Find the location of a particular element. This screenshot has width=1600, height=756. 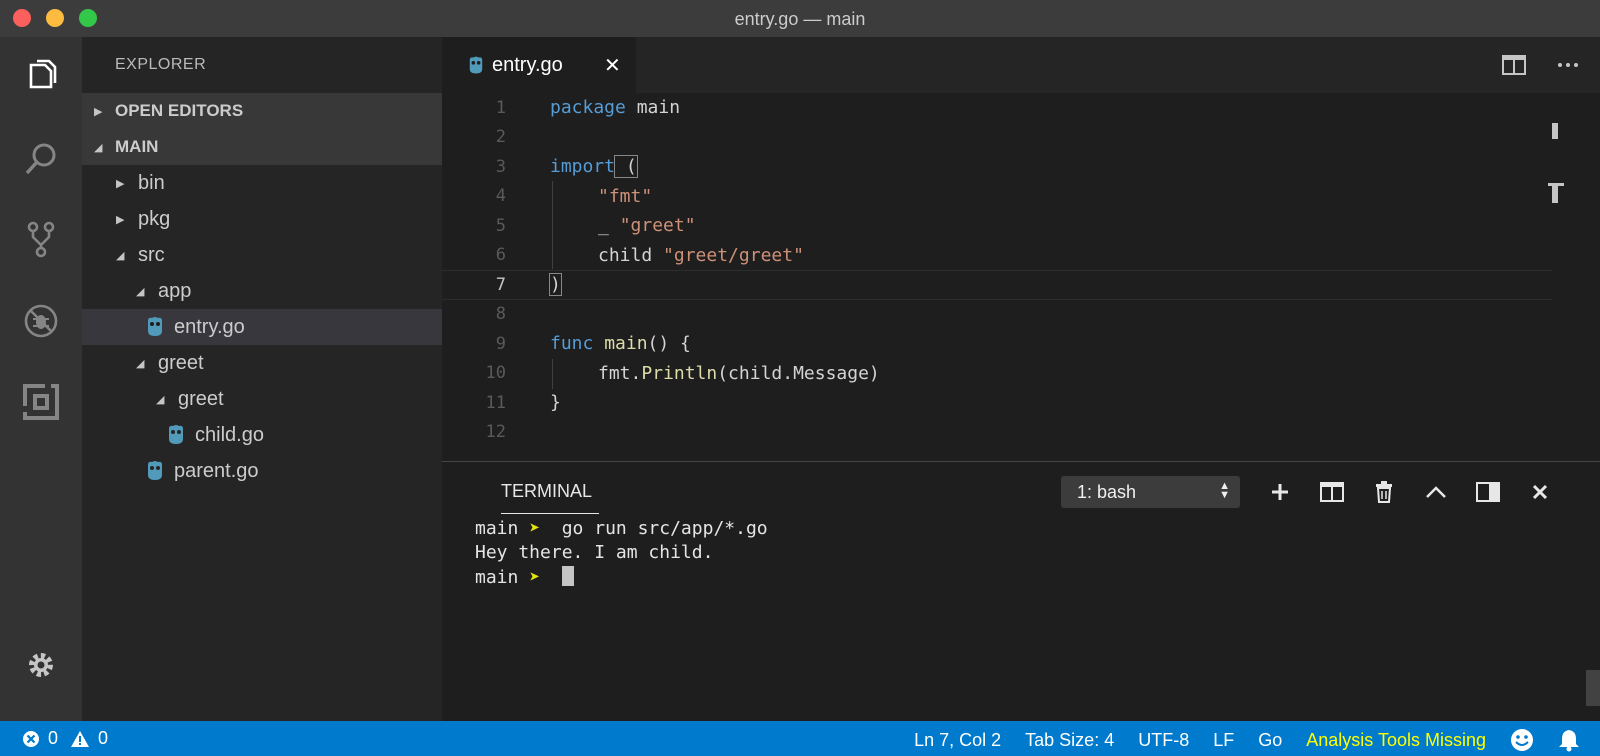

code-line: 5 _ "greet" is located at coordinates (997, 226).